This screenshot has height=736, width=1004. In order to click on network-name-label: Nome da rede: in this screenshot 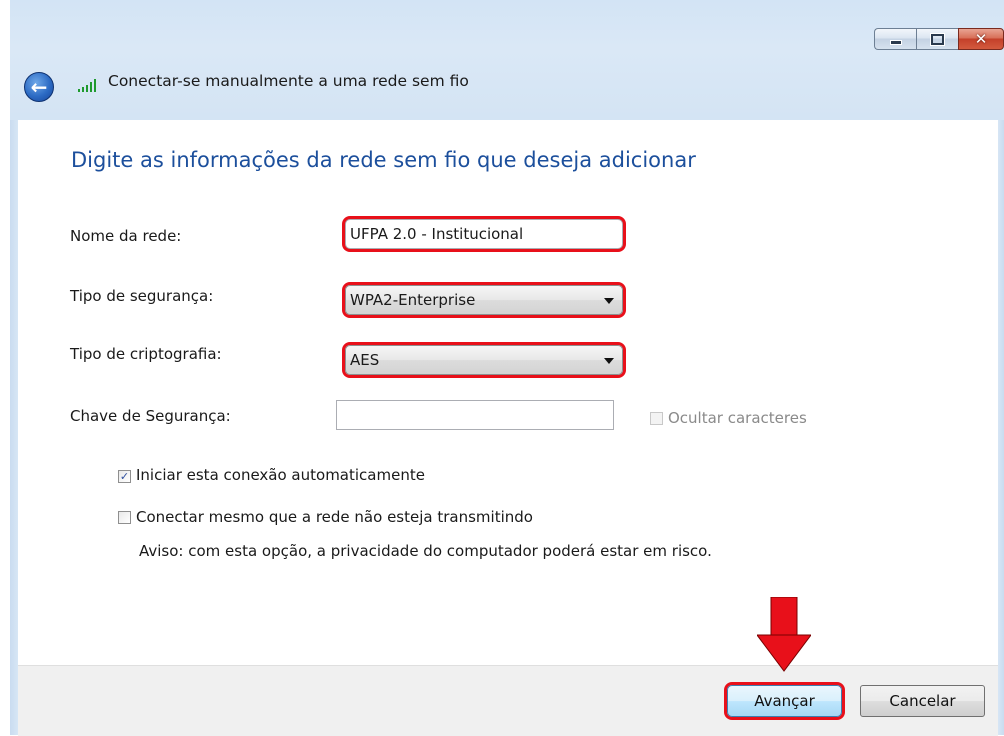, I will do `click(126, 236)`.